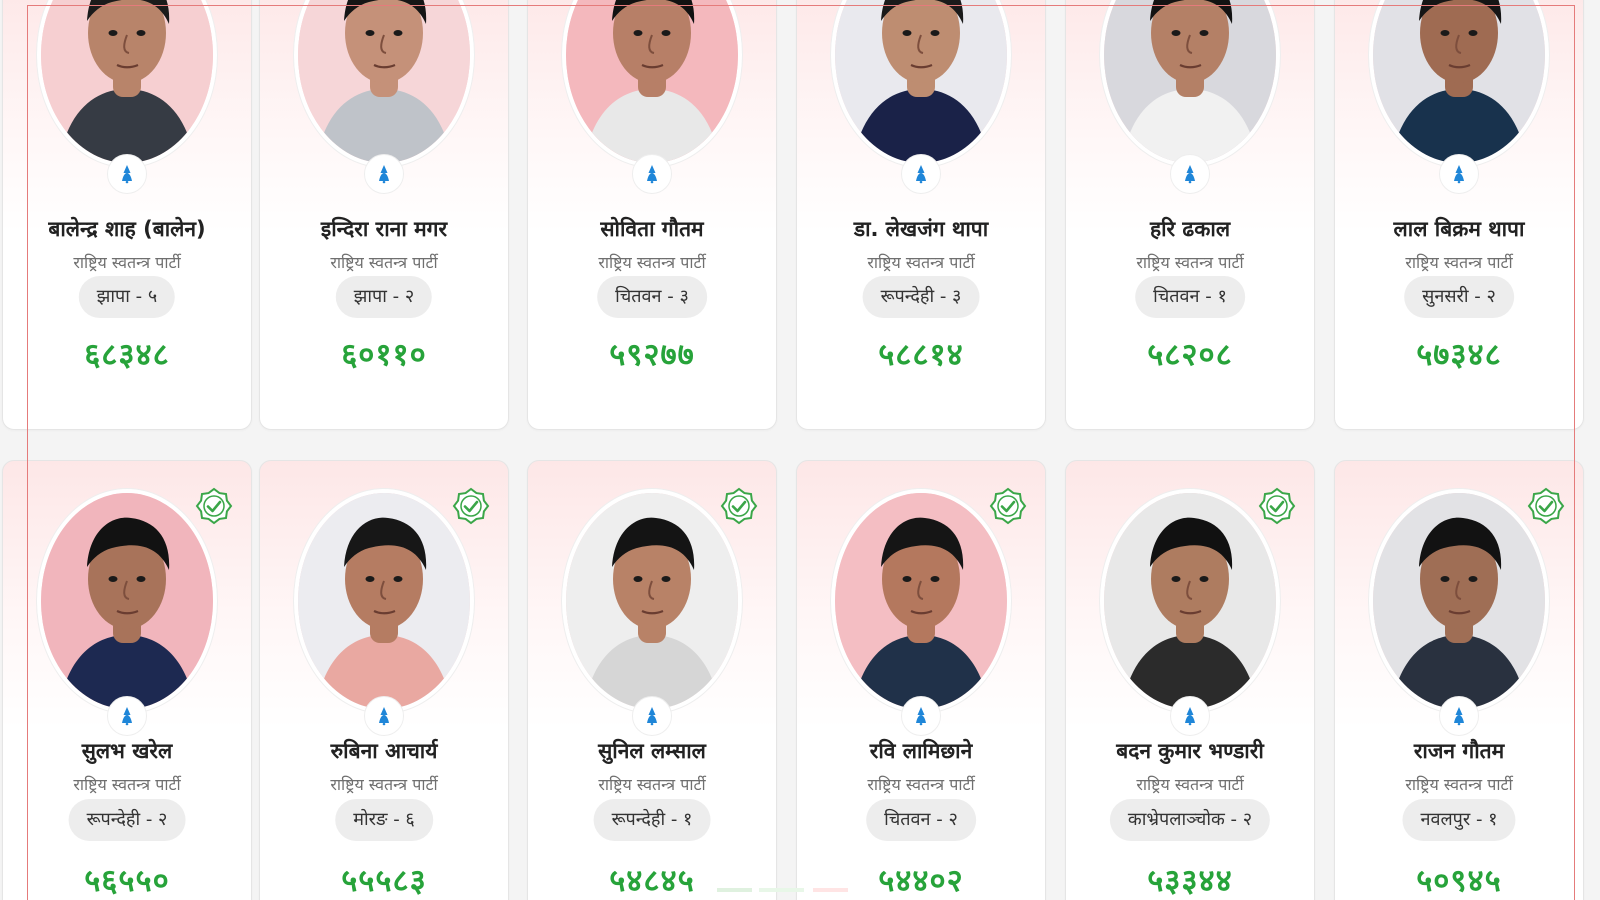 This screenshot has height=900, width=1600. What do you see at coordinates (1459, 355) in the screenshot?
I see `vote-count: ५७३४८` at bounding box center [1459, 355].